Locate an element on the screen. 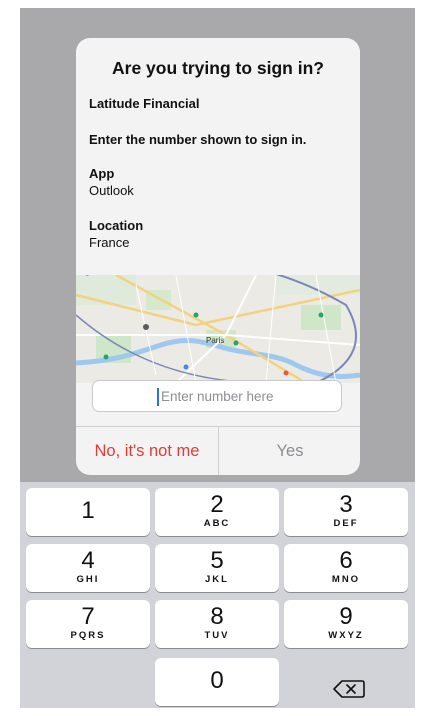 Image resolution: width=436 pixels, height=716 pixels. map-city-label: Paris is located at coordinates (215, 340).